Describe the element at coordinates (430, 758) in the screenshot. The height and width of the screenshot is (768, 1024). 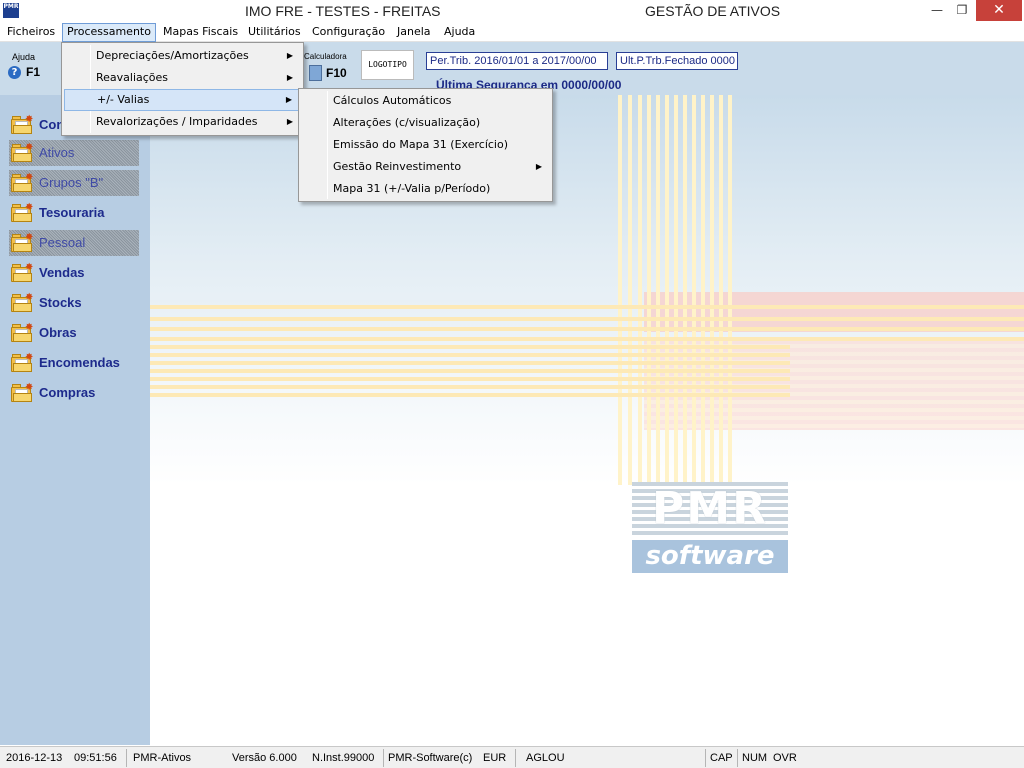
I see `status-company: PMR-Software(c)` at that location.